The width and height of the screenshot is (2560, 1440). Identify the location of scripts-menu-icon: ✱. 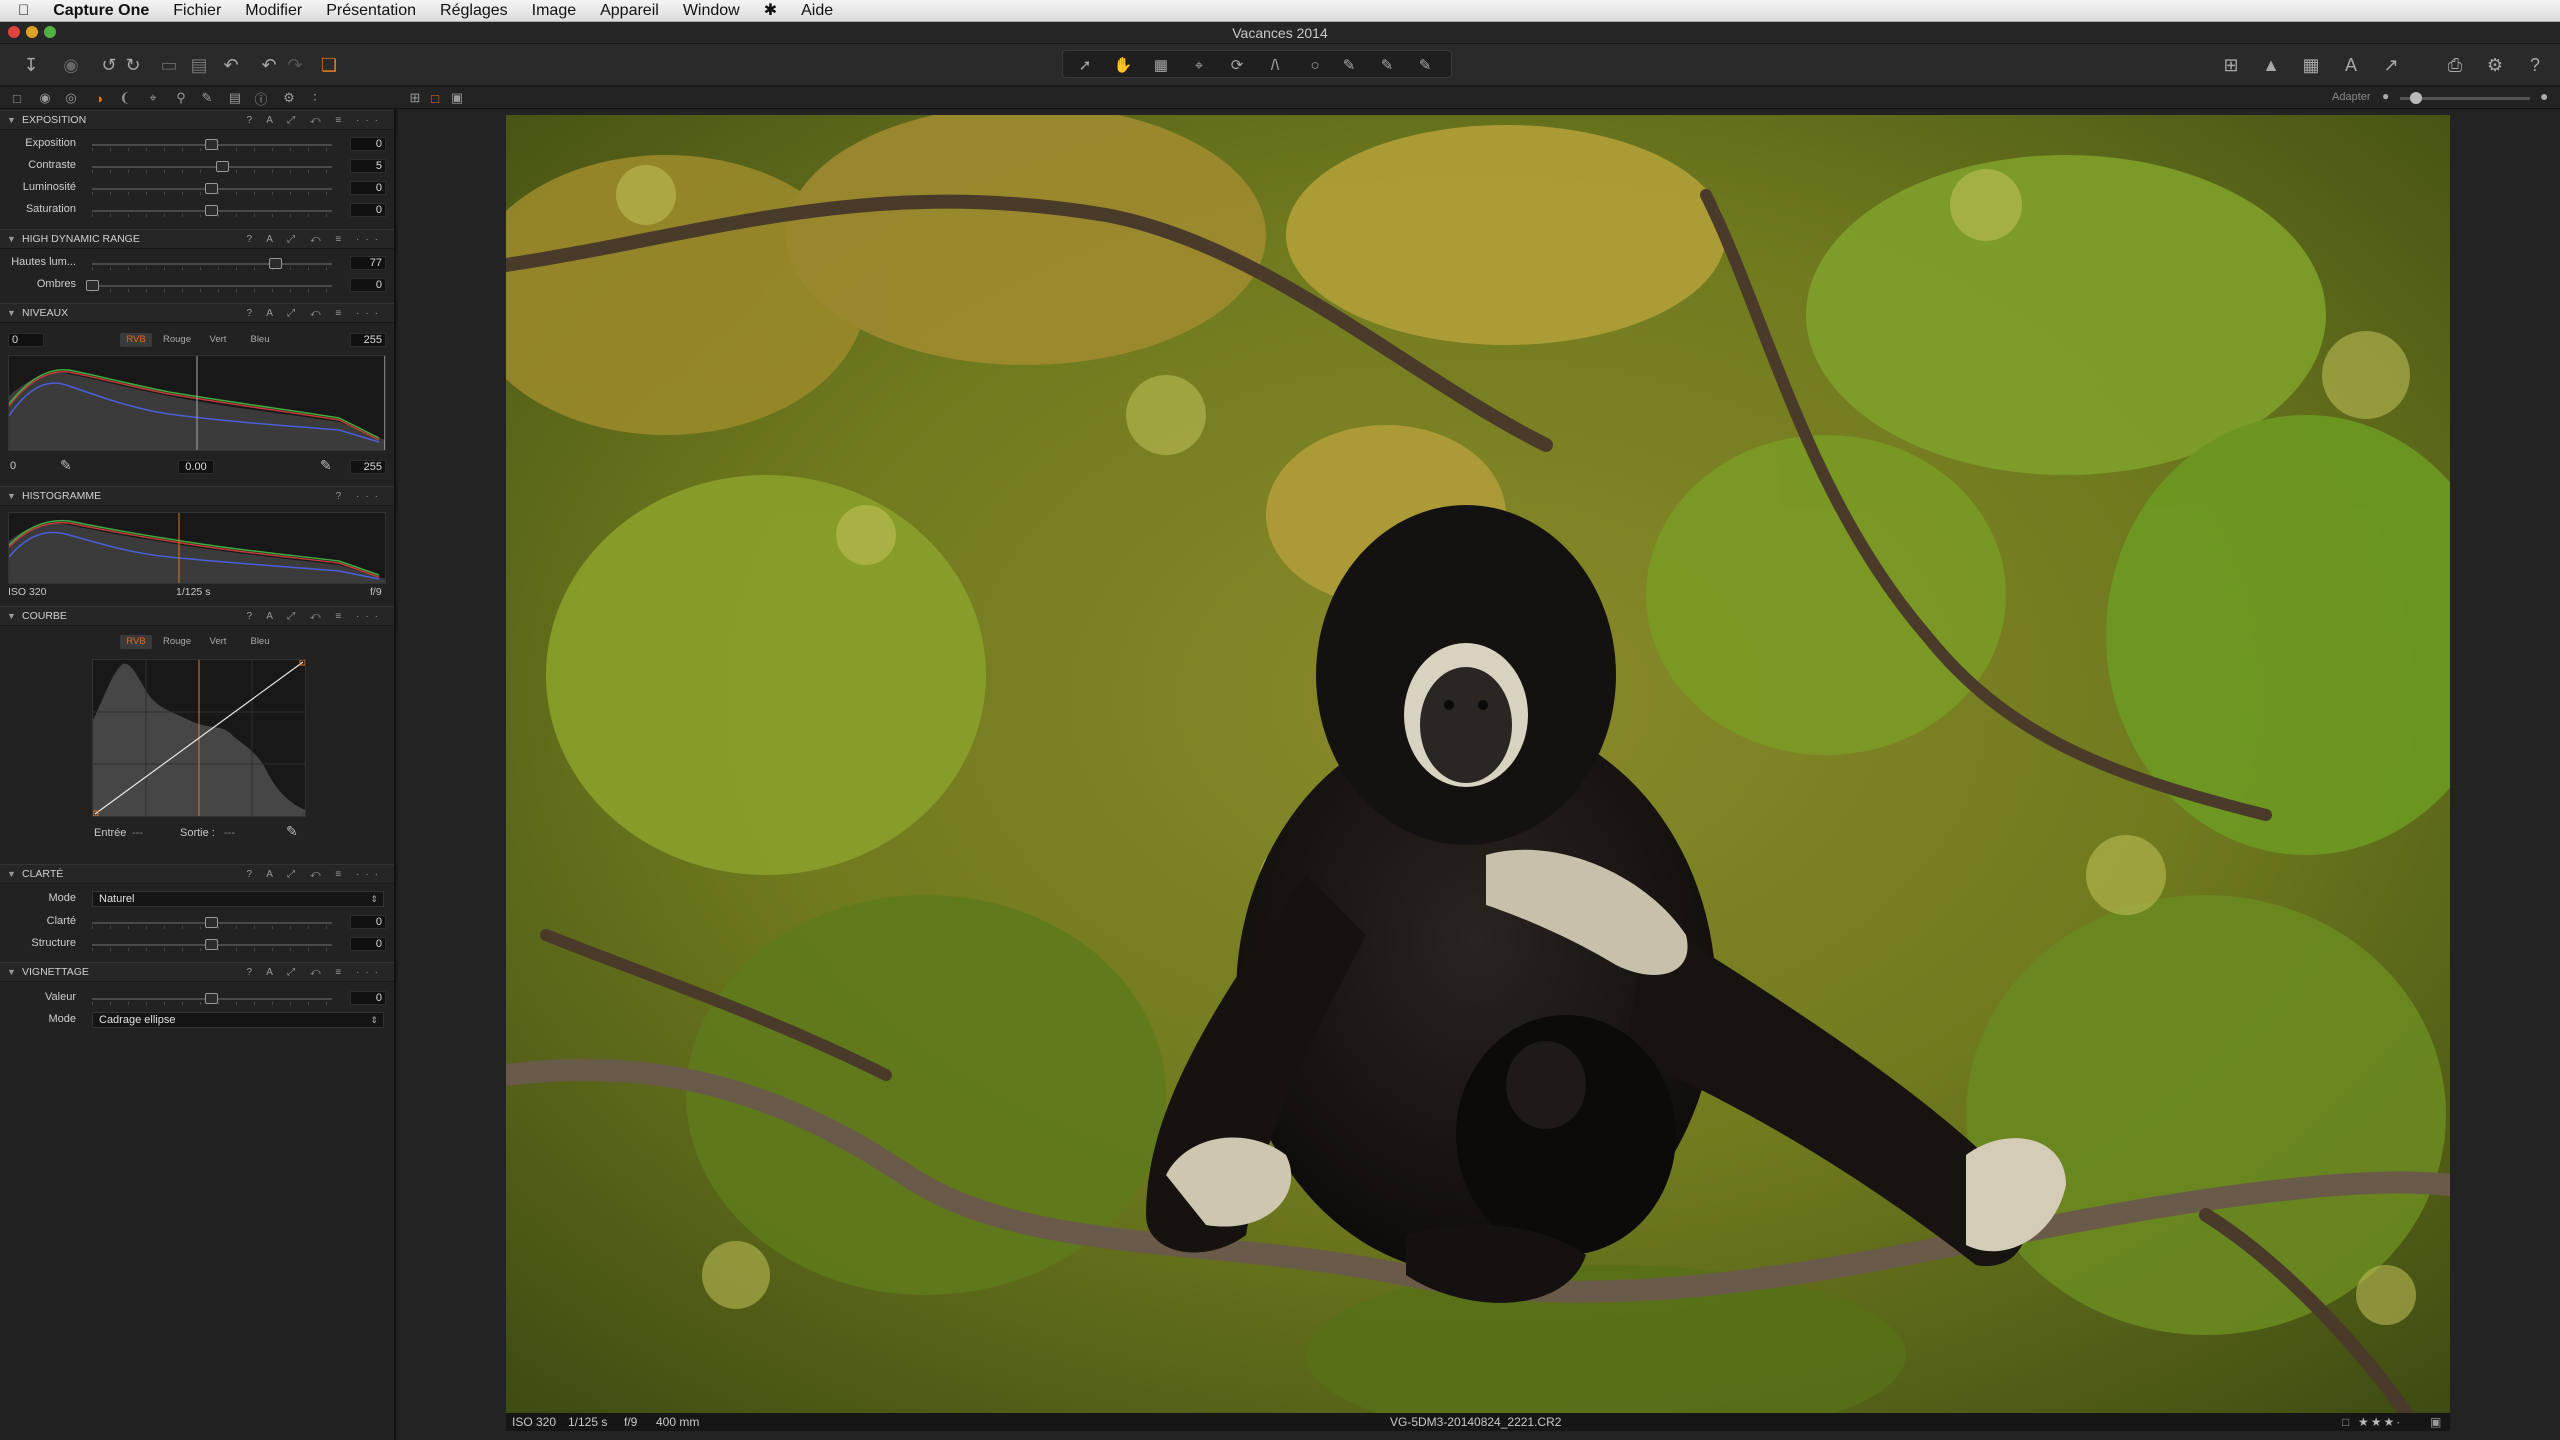
(770, 11).